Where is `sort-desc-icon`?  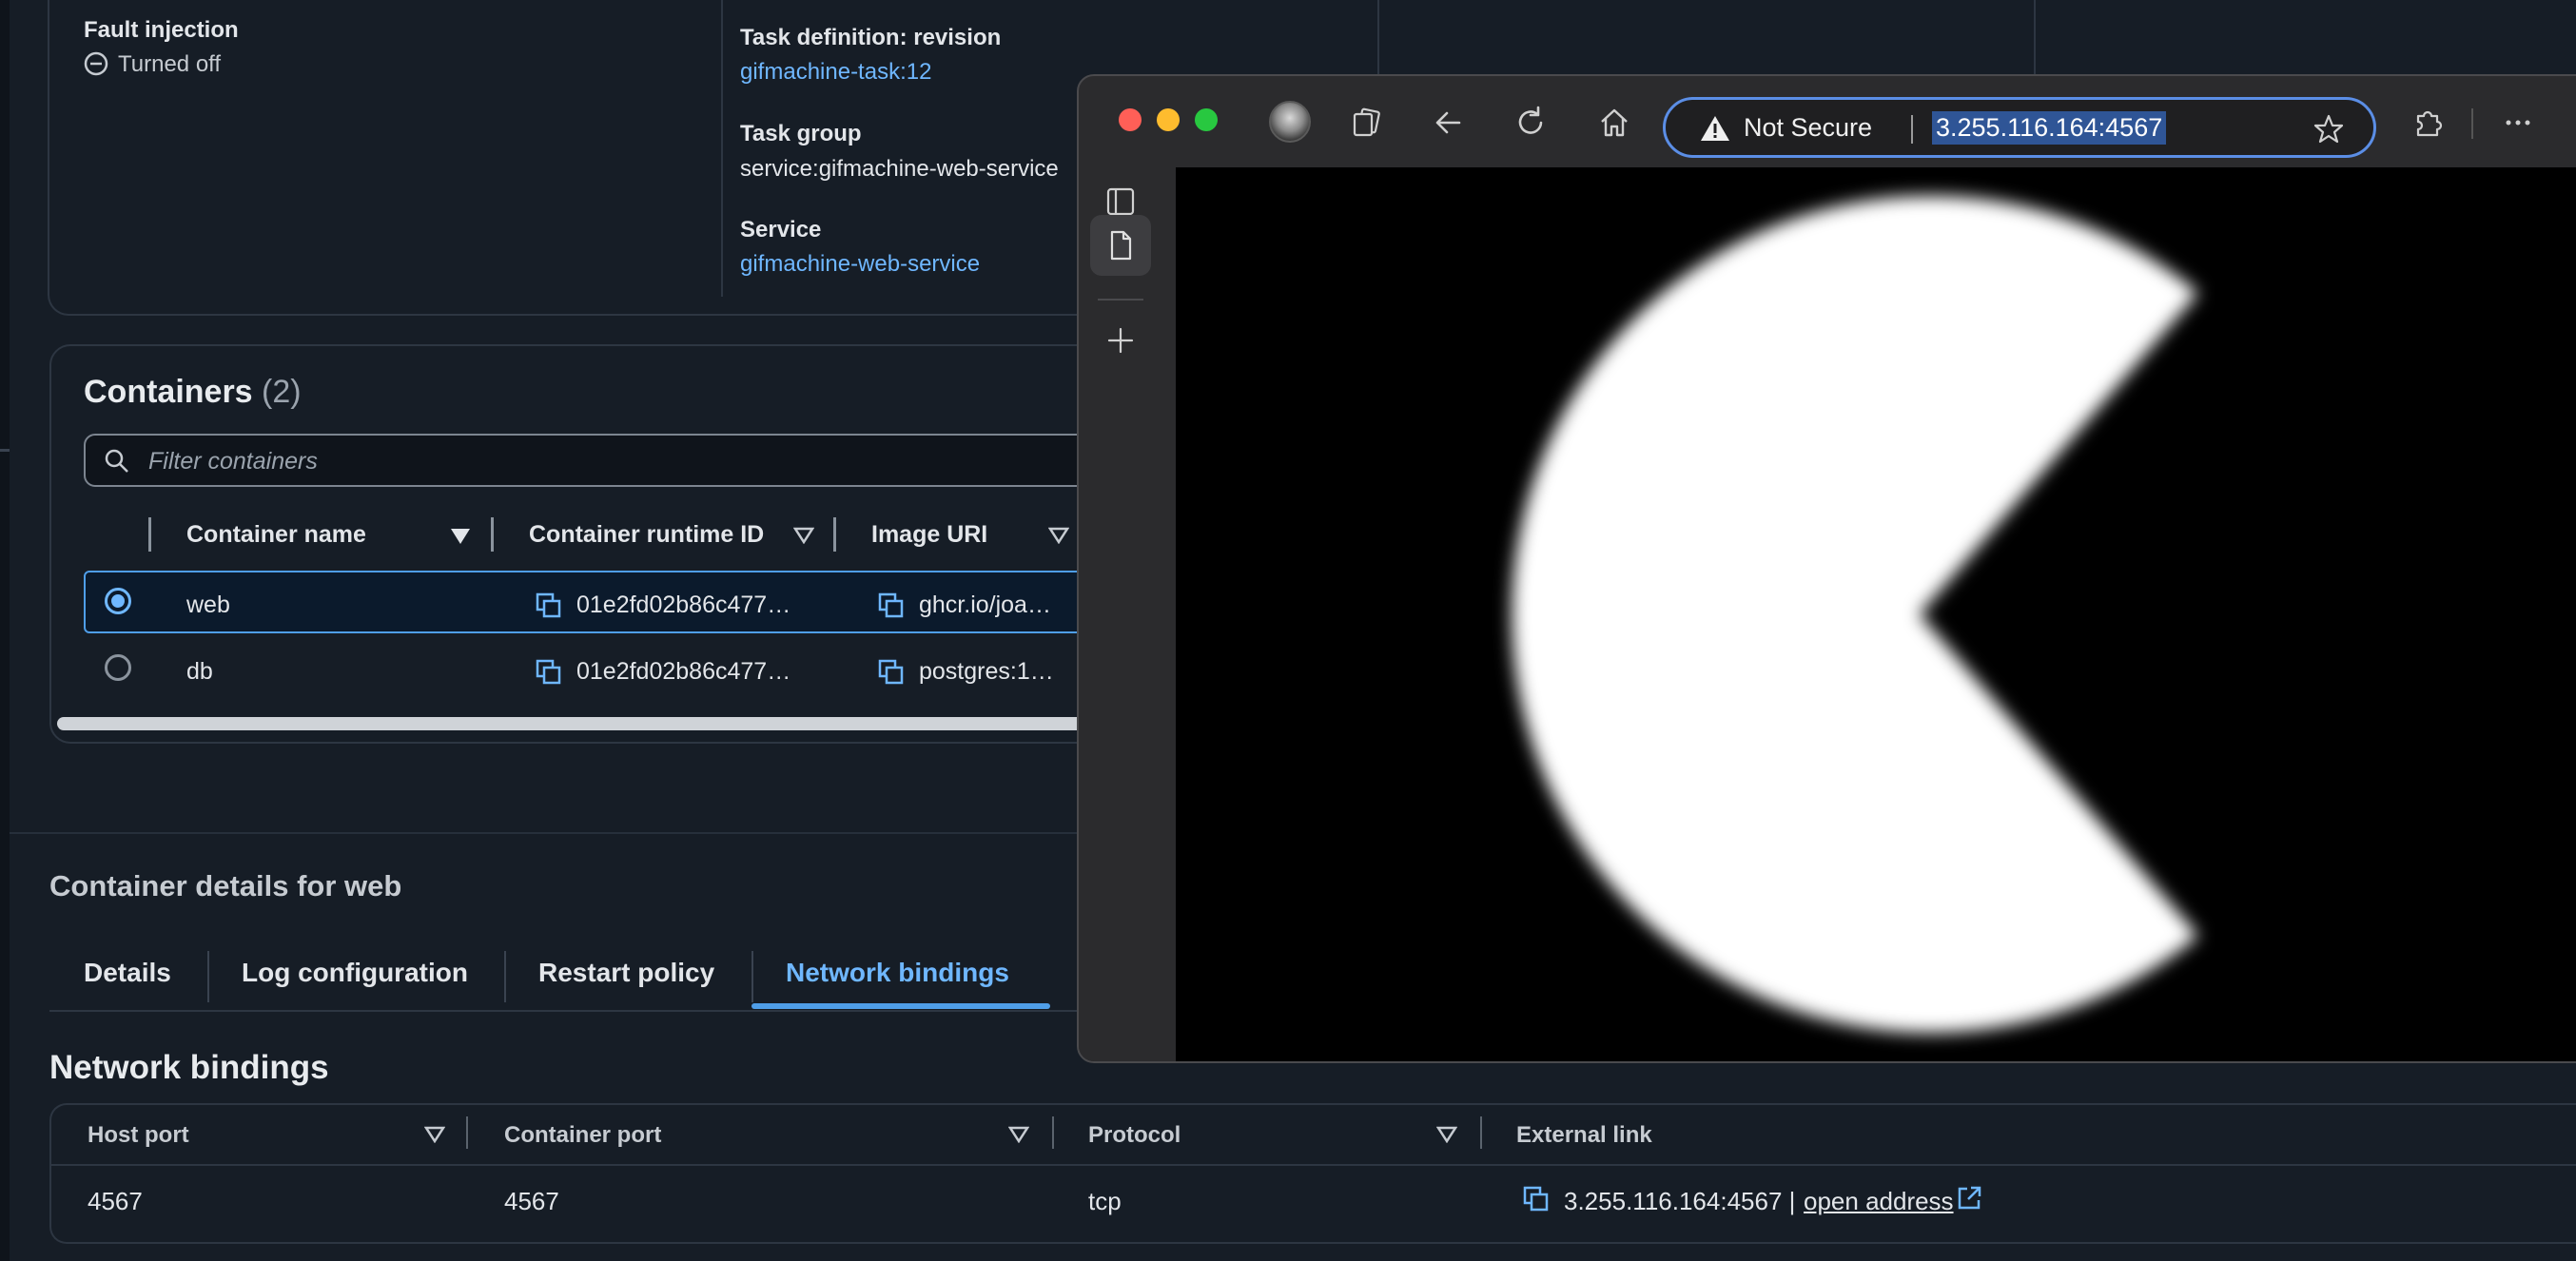 sort-desc-icon is located at coordinates (461, 536).